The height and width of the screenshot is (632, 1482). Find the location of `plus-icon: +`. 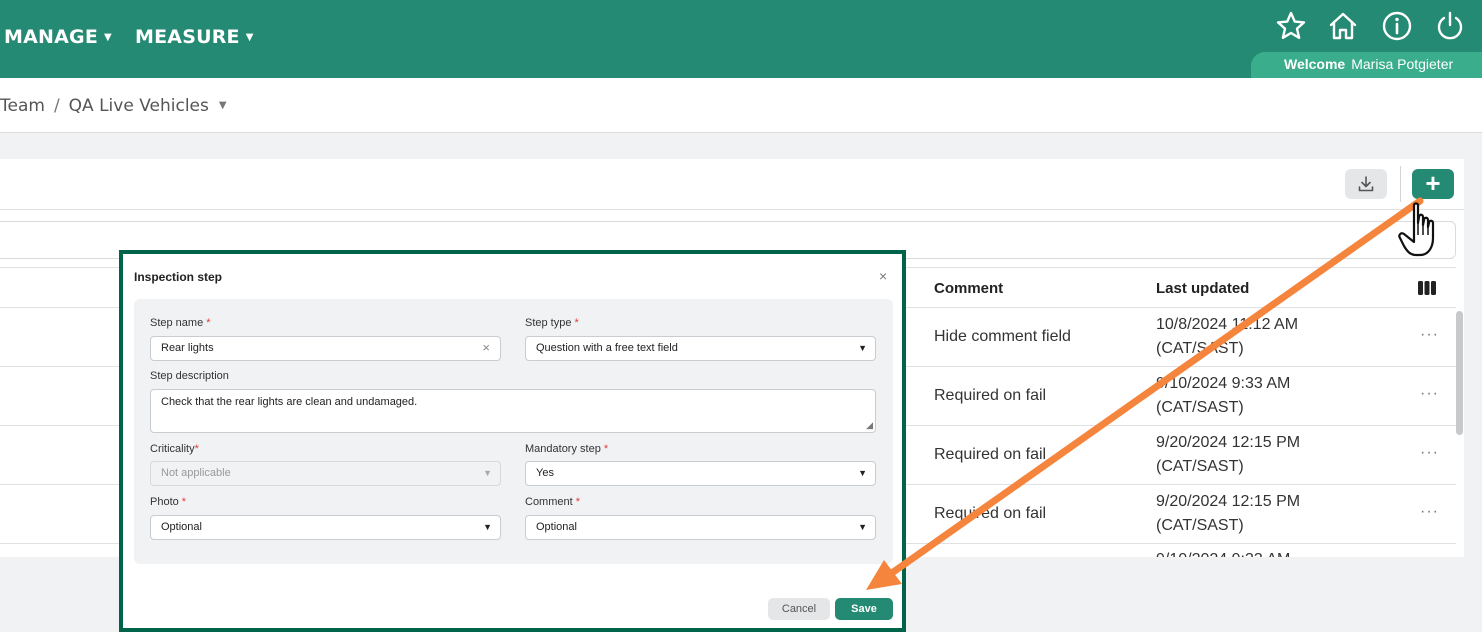

plus-icon: + is located at coordinates (1433, 183).